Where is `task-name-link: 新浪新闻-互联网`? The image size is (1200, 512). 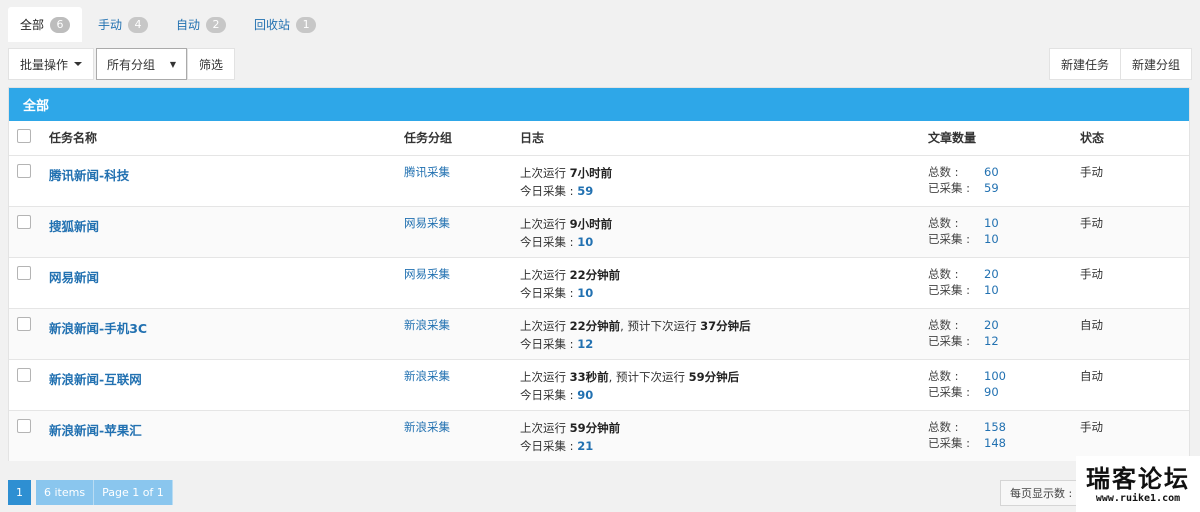
task-name-link: 新浪新闻-互联网 is located at coordinates (95, 379).